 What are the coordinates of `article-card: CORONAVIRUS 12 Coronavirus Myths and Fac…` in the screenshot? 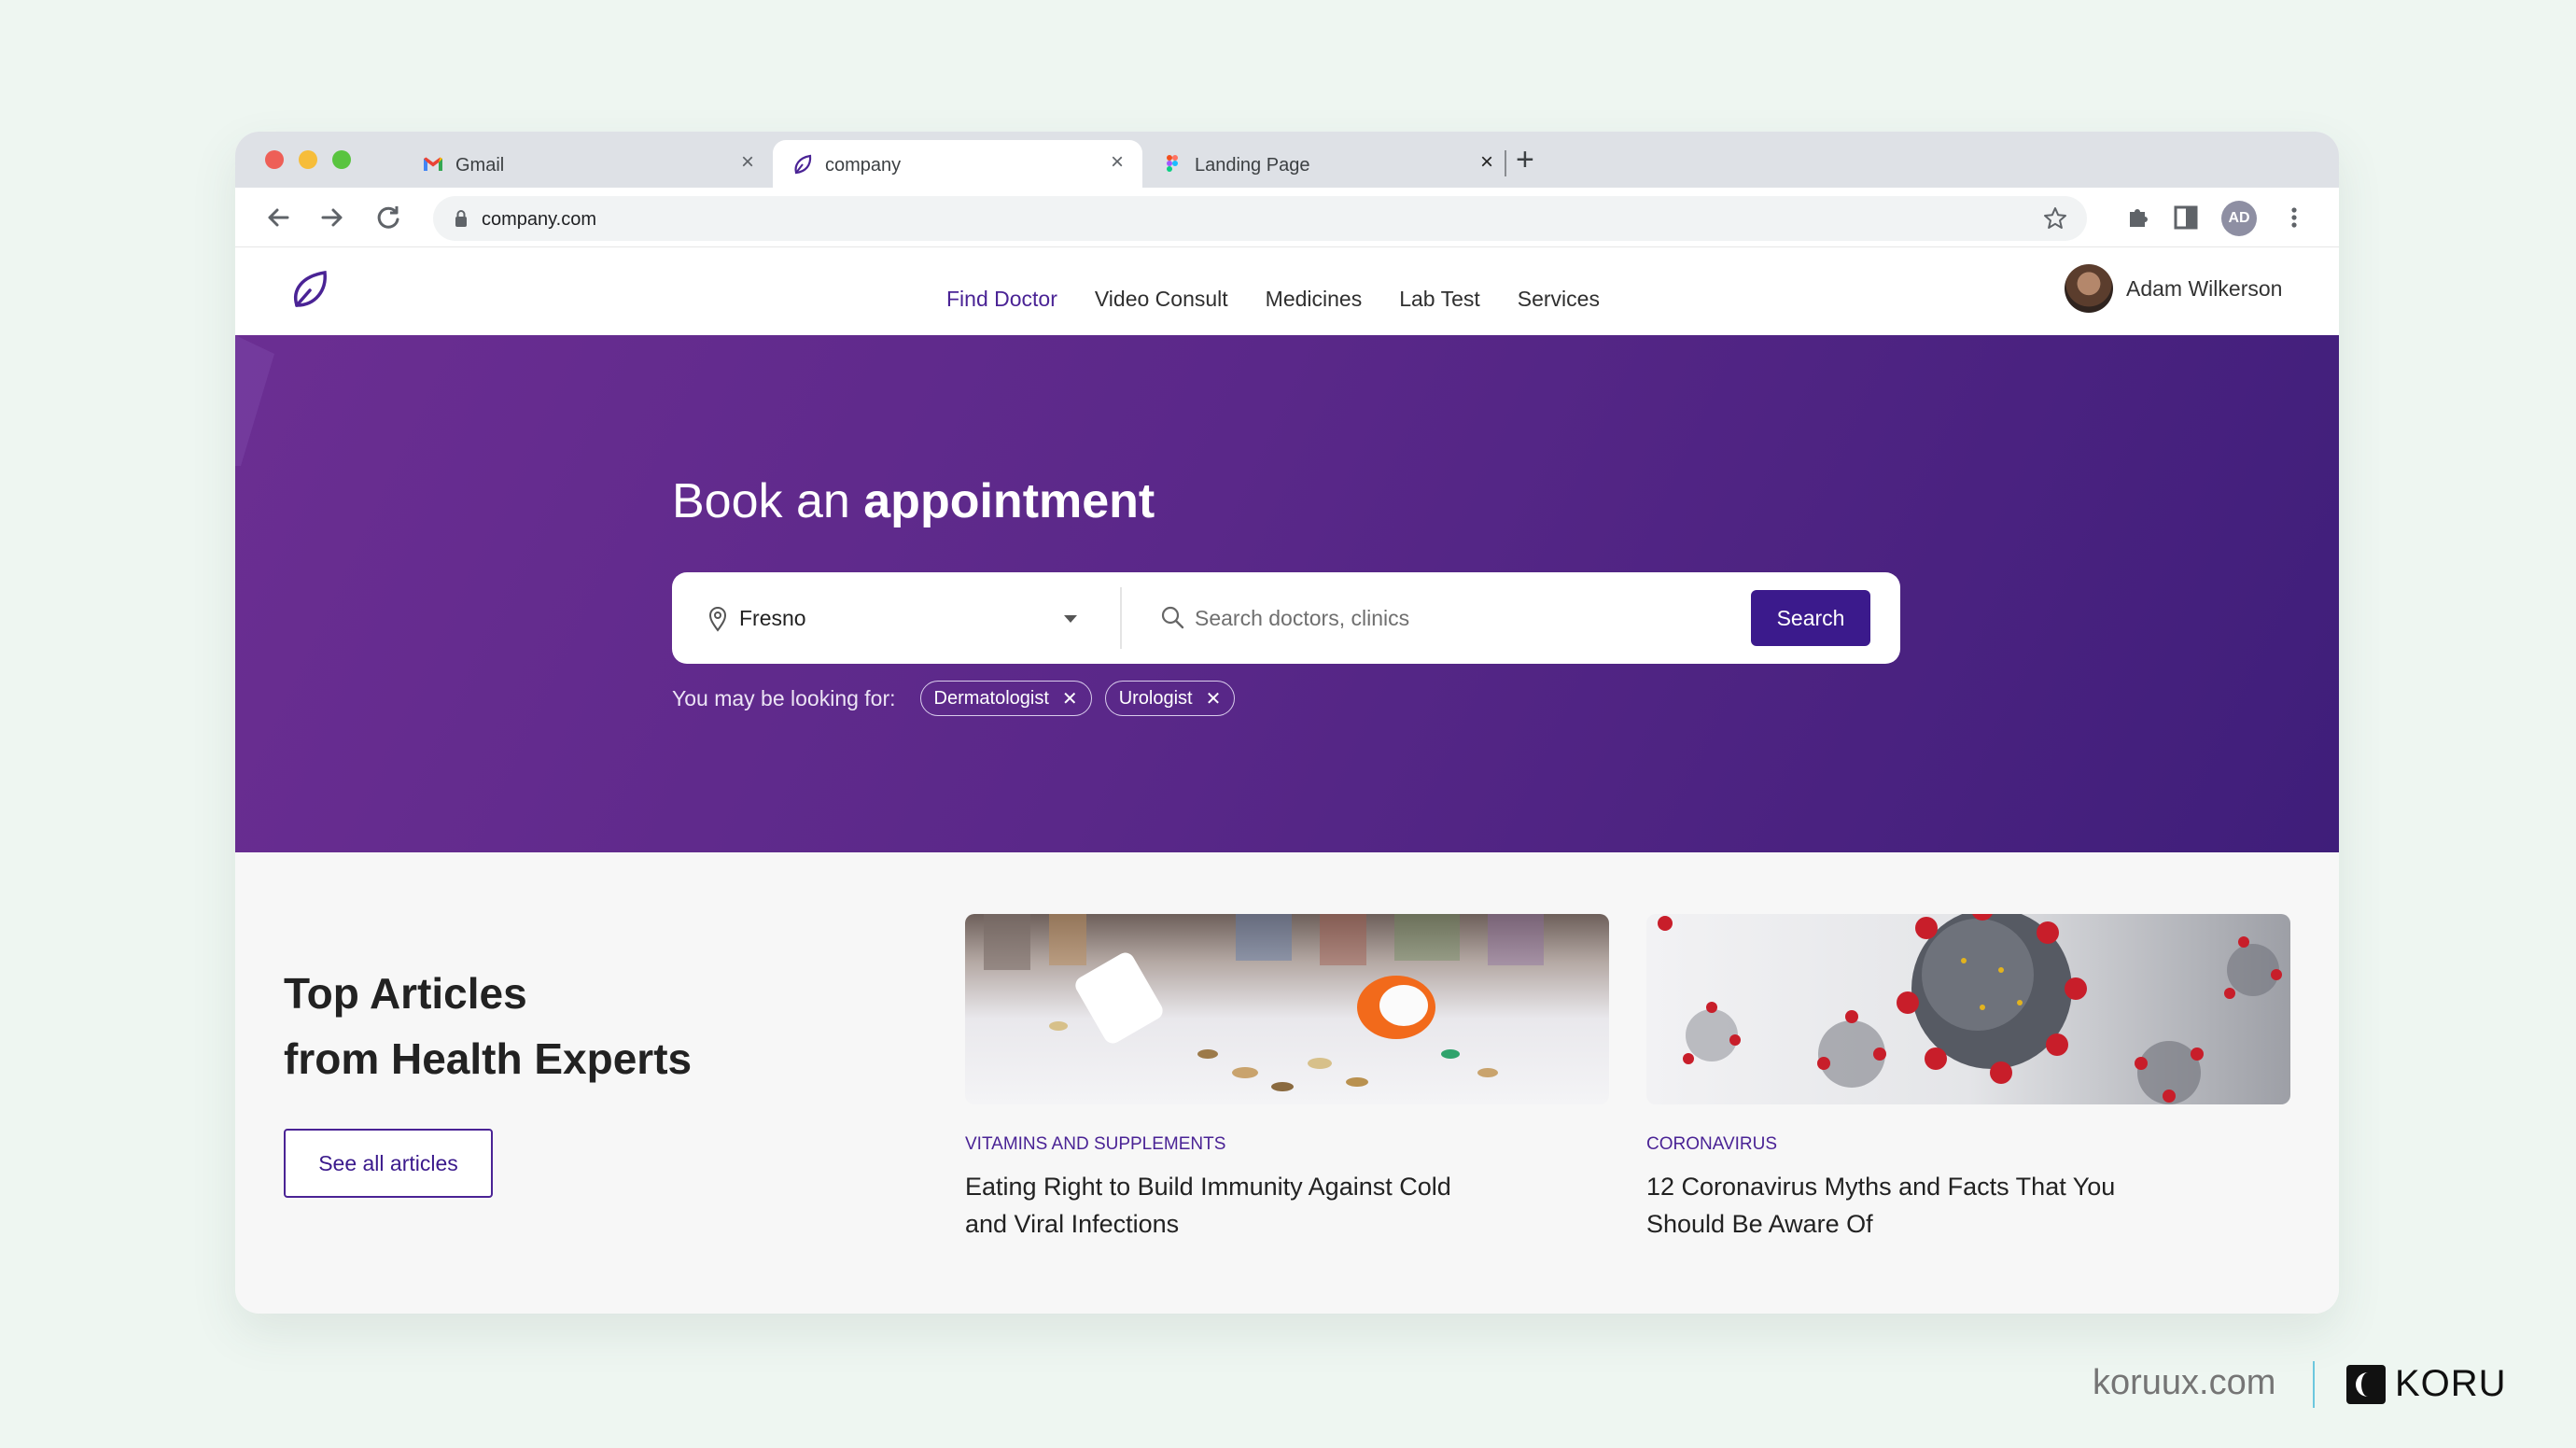 It's located at (1968, 1079).